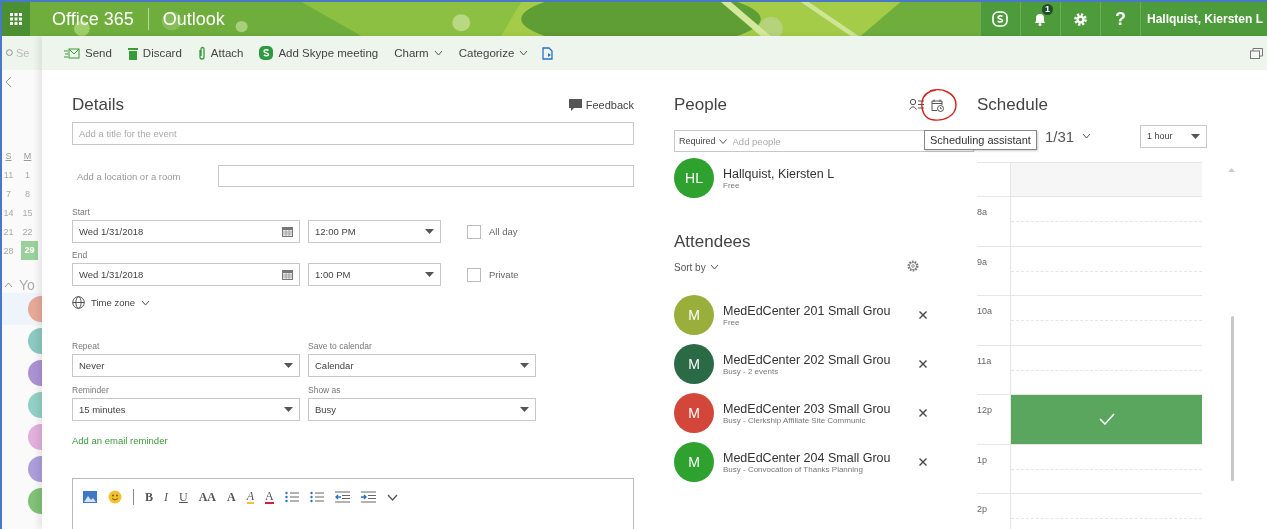 The image size is (1267, 529). I want to click on image-icon, so click(90, 497).